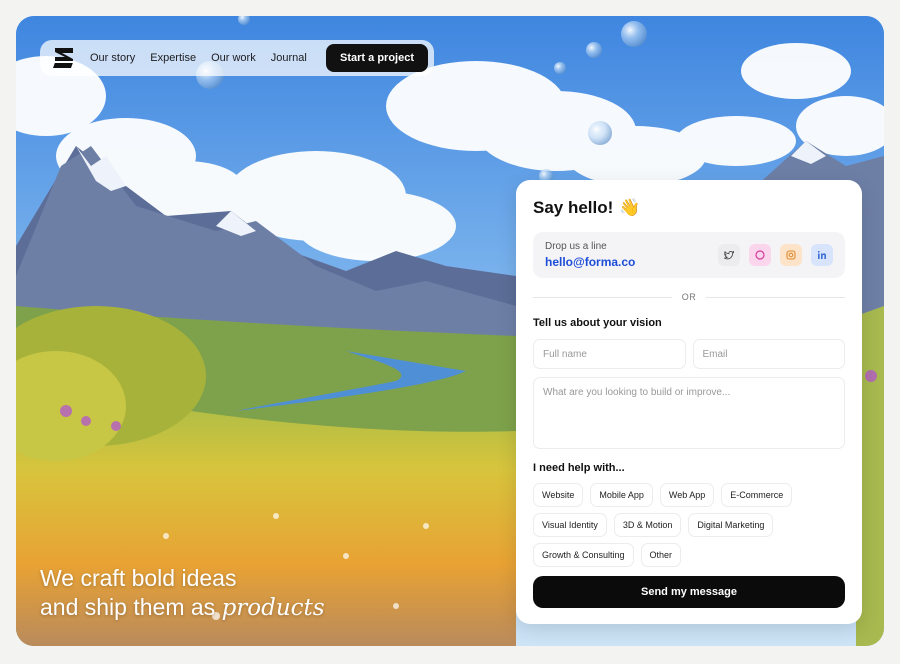  I want to click on hero-emphasis-word: products, so click(273, 608).